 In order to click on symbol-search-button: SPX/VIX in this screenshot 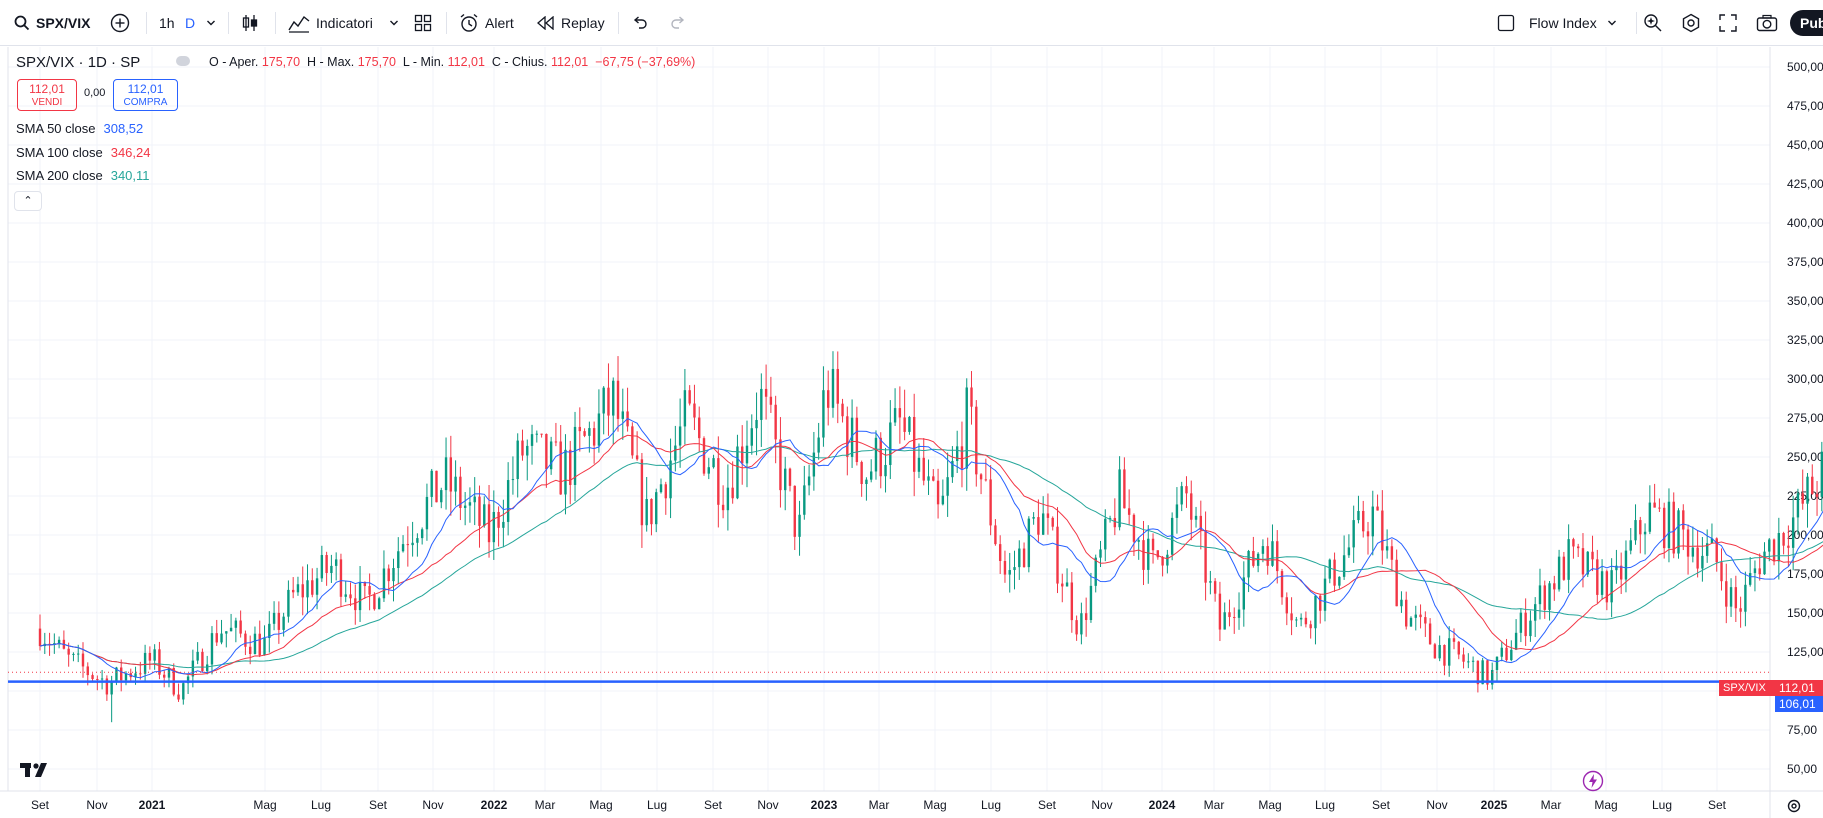, I will do `click(52, 23)`.